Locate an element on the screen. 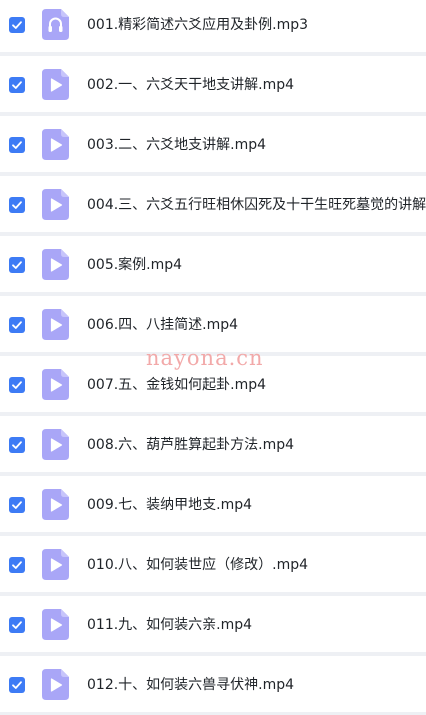 Image resolution: width=426 pixels, height=715 pixels. file-name: 002.一、六爻天干地支讲解.mp4 is located at coordinates (190, 85).